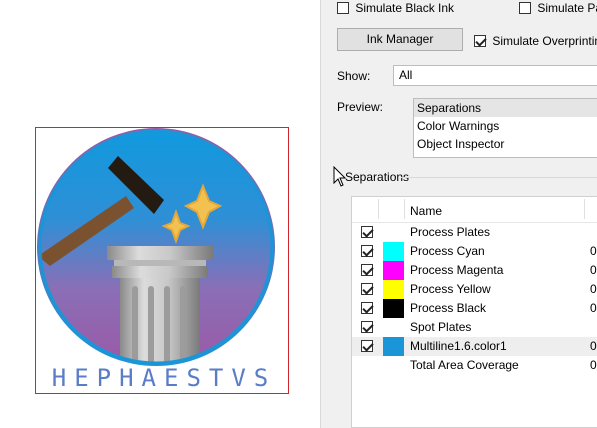 The image size is (597, 428). I want to click on separation-row-process-black: Process Black 0', so click(474, 308).